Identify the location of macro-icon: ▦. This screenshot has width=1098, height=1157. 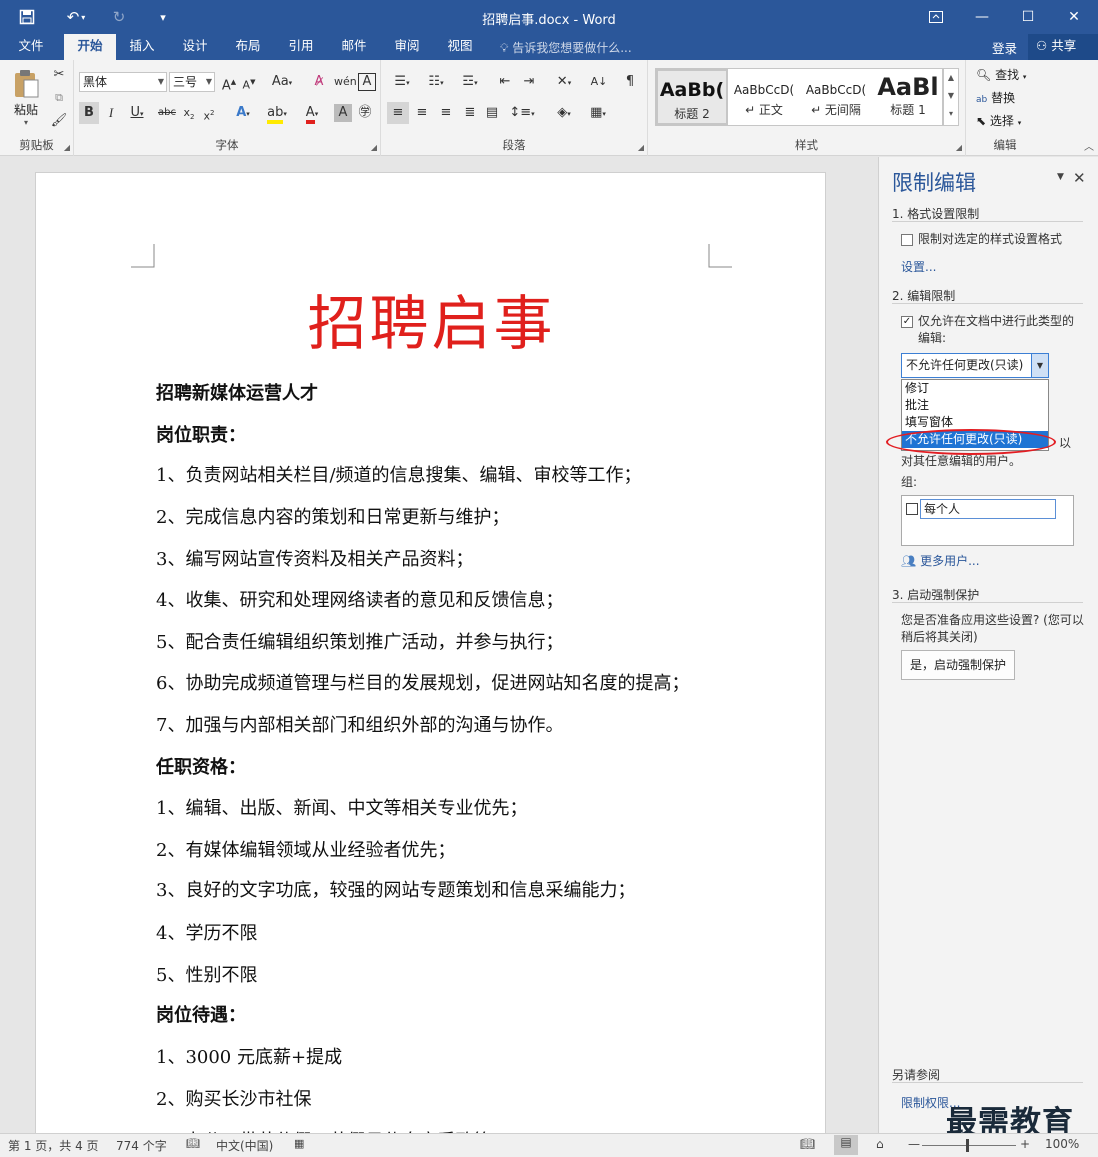
(299, 1143).